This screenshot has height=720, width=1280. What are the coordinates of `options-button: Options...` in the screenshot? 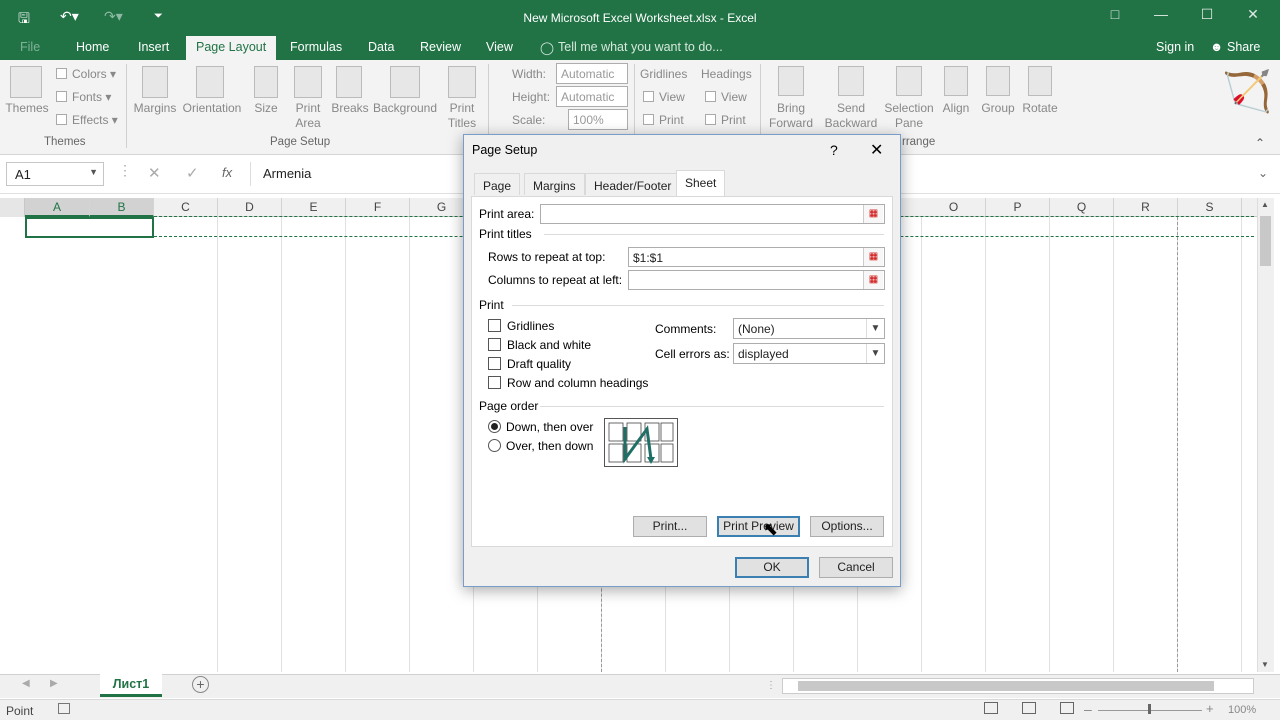 It's located at (847, 526).